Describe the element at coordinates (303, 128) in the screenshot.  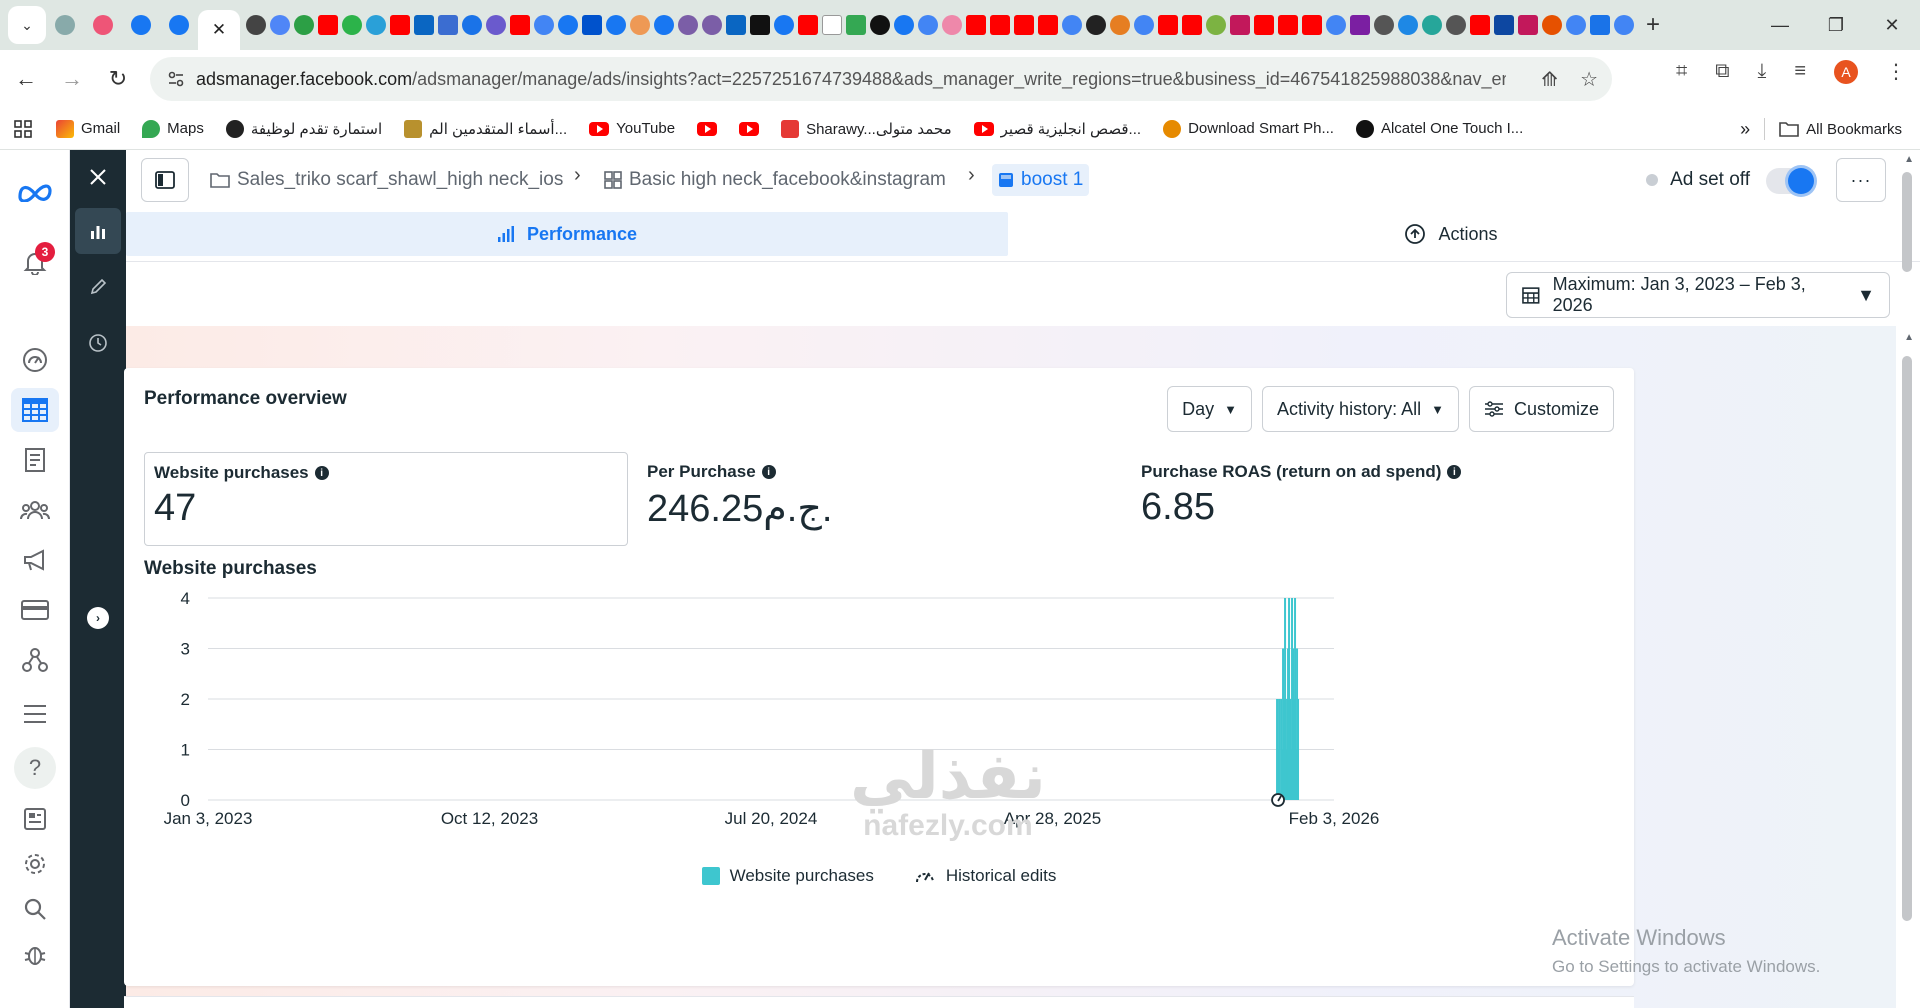
I see `bookmark-job-form: استمارة تقدم لوظيفة` at that location.